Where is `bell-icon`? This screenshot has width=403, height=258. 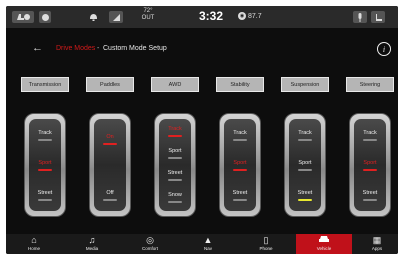
bell-icon is located at coordinates (93, 17).